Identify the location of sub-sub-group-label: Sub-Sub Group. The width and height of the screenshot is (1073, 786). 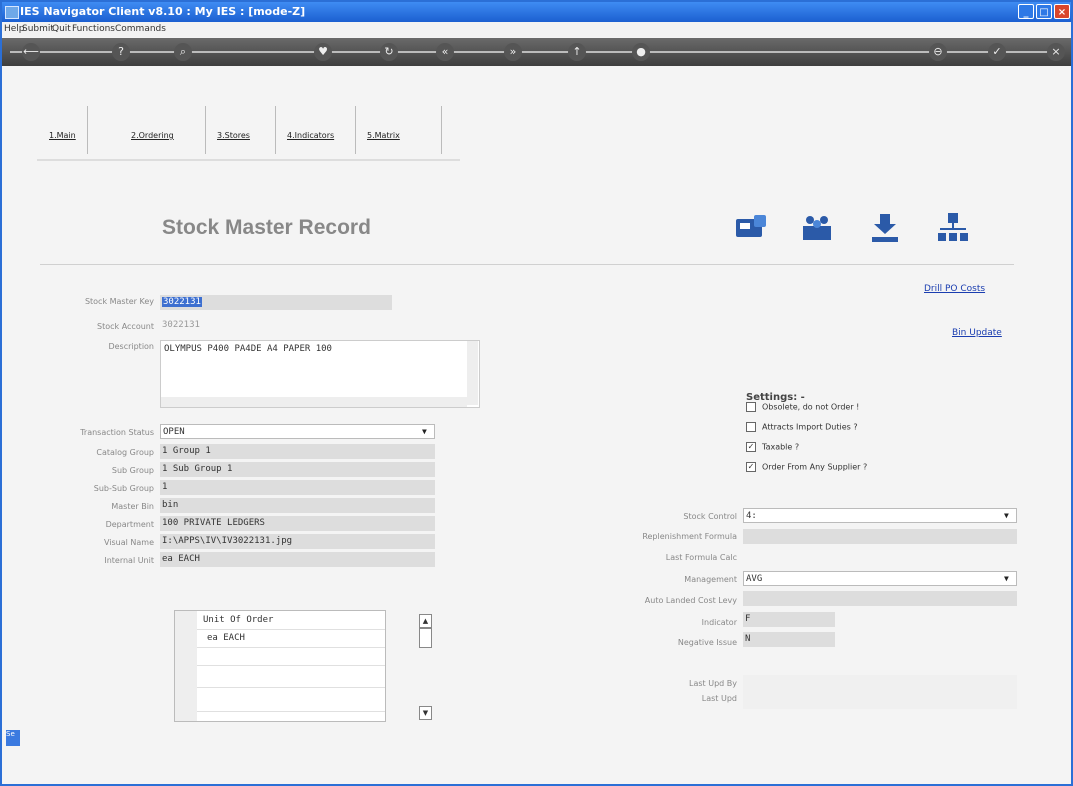
(123, 488).